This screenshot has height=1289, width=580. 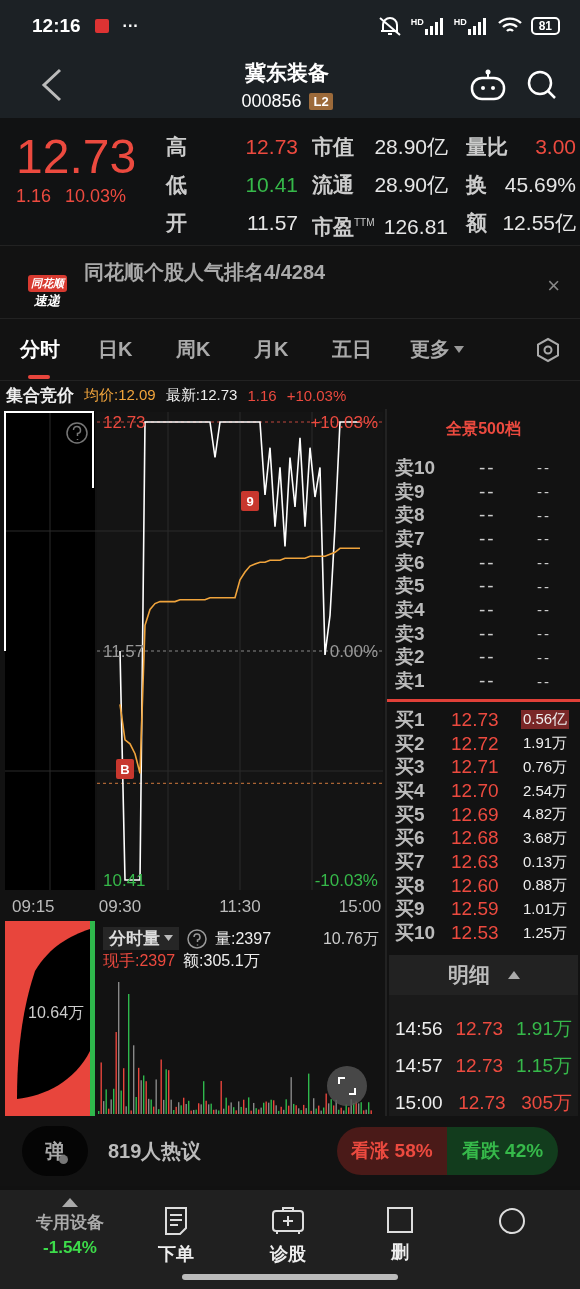 What do you see at coordinates (400, 1252) in the screenshot?
I see `nav-label: 删` at bounding box center [400, 1252].